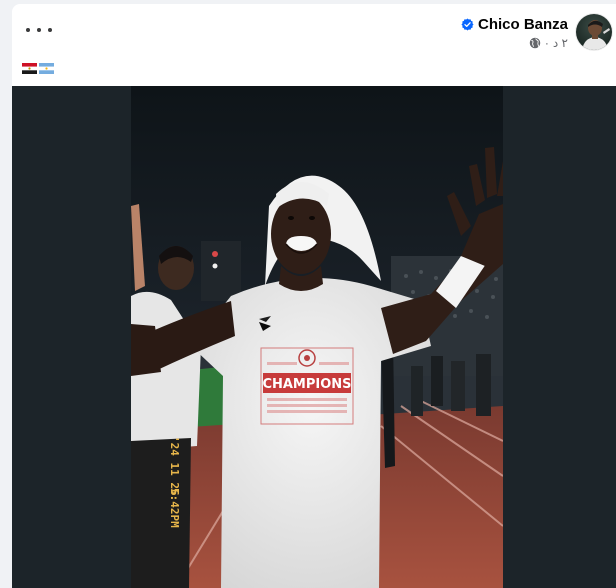 This screenshot has height=588, width=616. What do you see at coordinates (523, 24) in the screenshot?
I see `author-name: Chico Banza` at bounding box center [523, 24].